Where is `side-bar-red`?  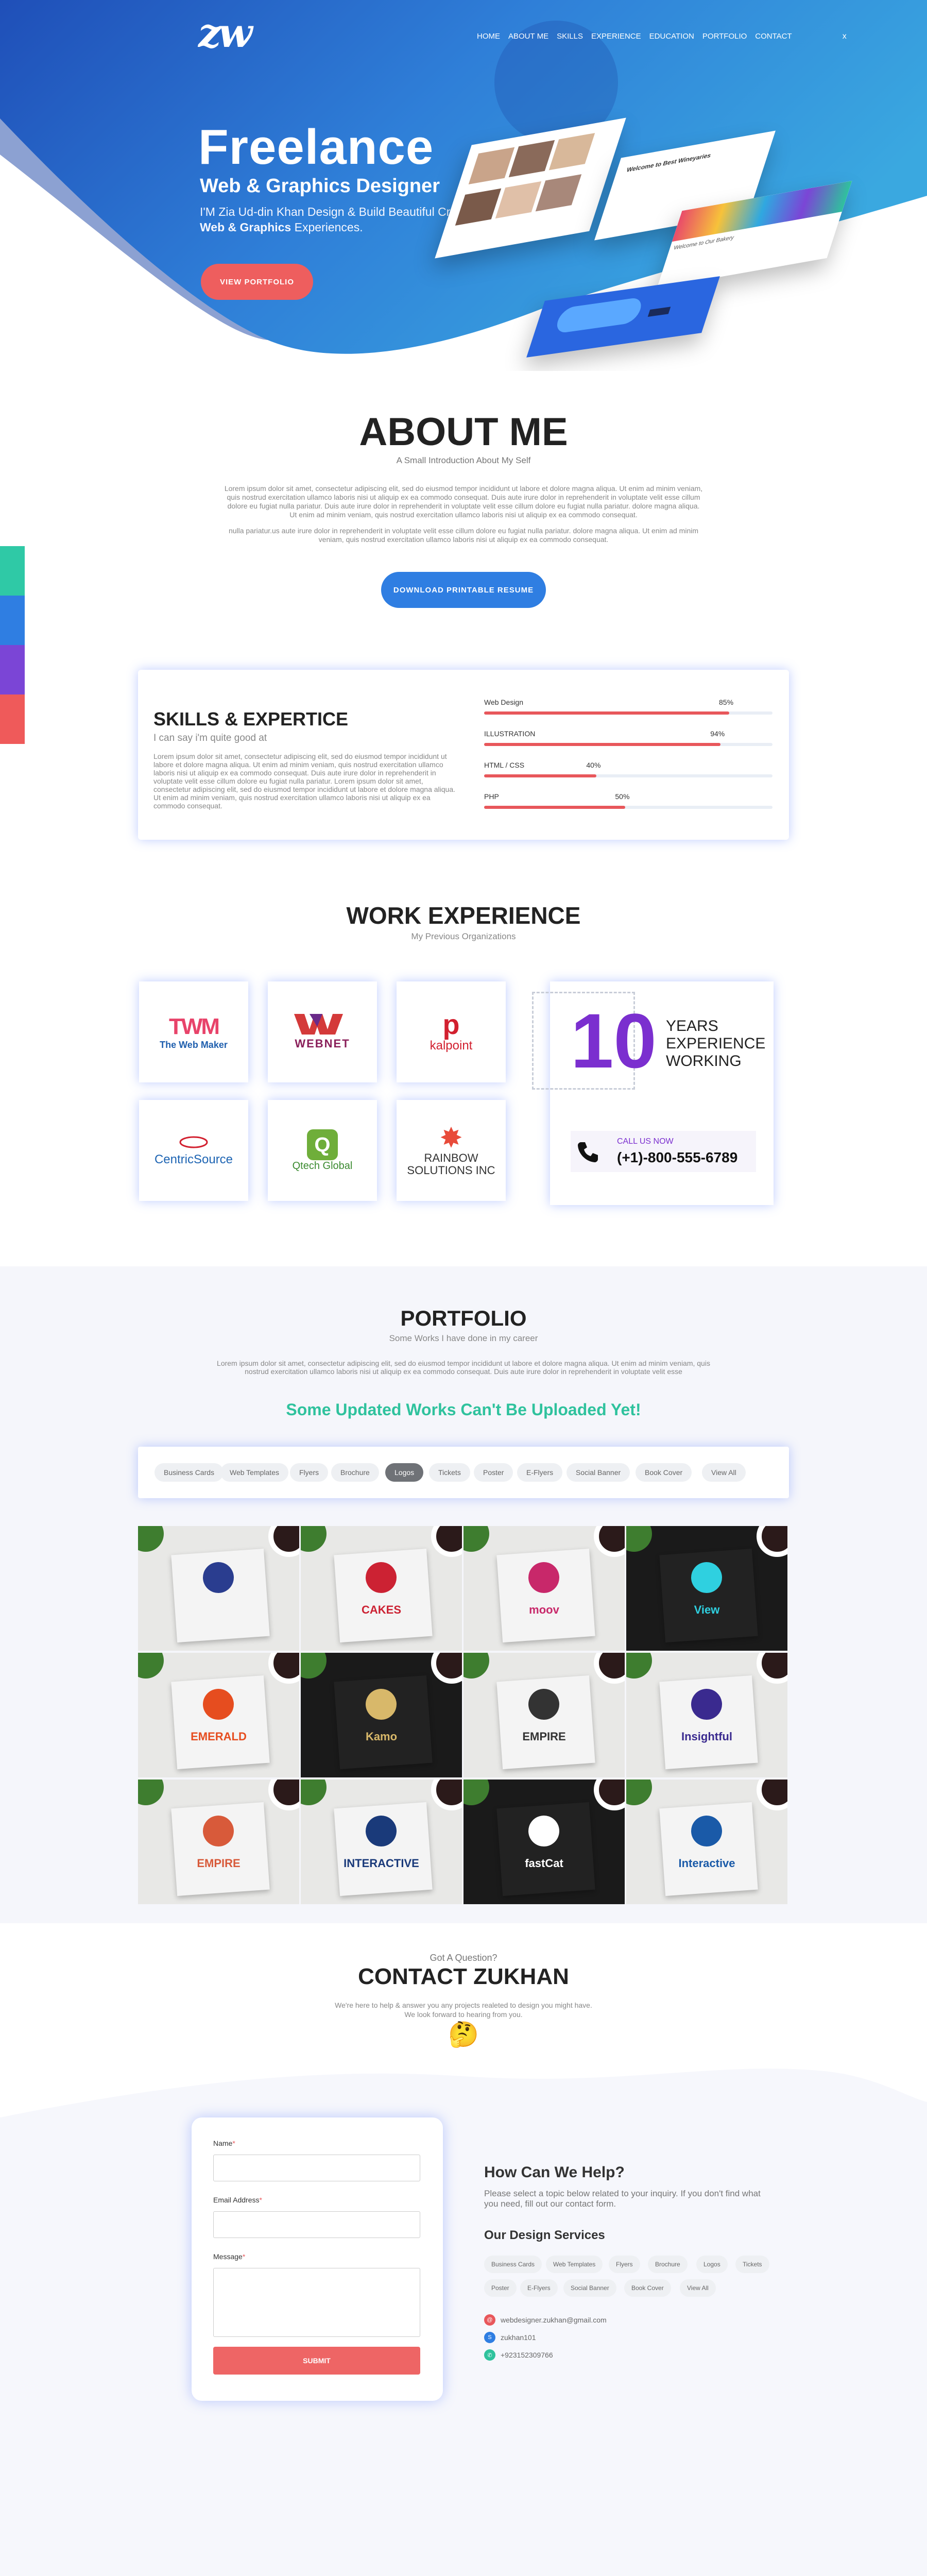
side-bar-red is located at coordinates (13, 719).